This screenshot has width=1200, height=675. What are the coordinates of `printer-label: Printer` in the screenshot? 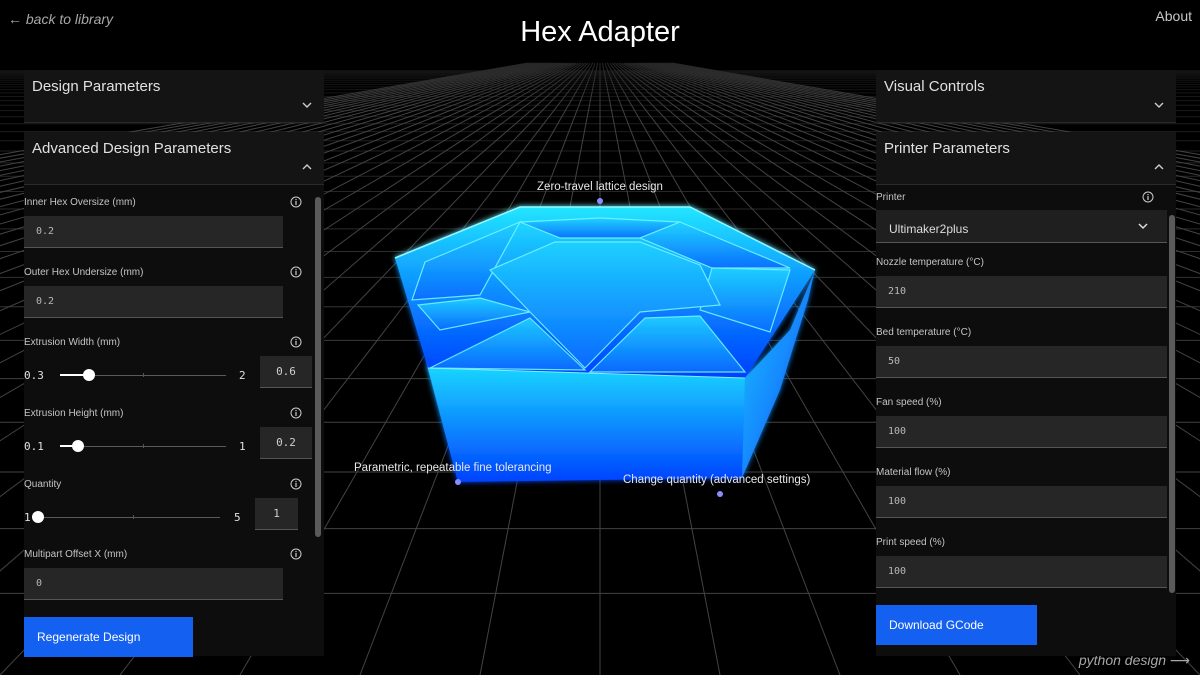 It's located at (891, 197).